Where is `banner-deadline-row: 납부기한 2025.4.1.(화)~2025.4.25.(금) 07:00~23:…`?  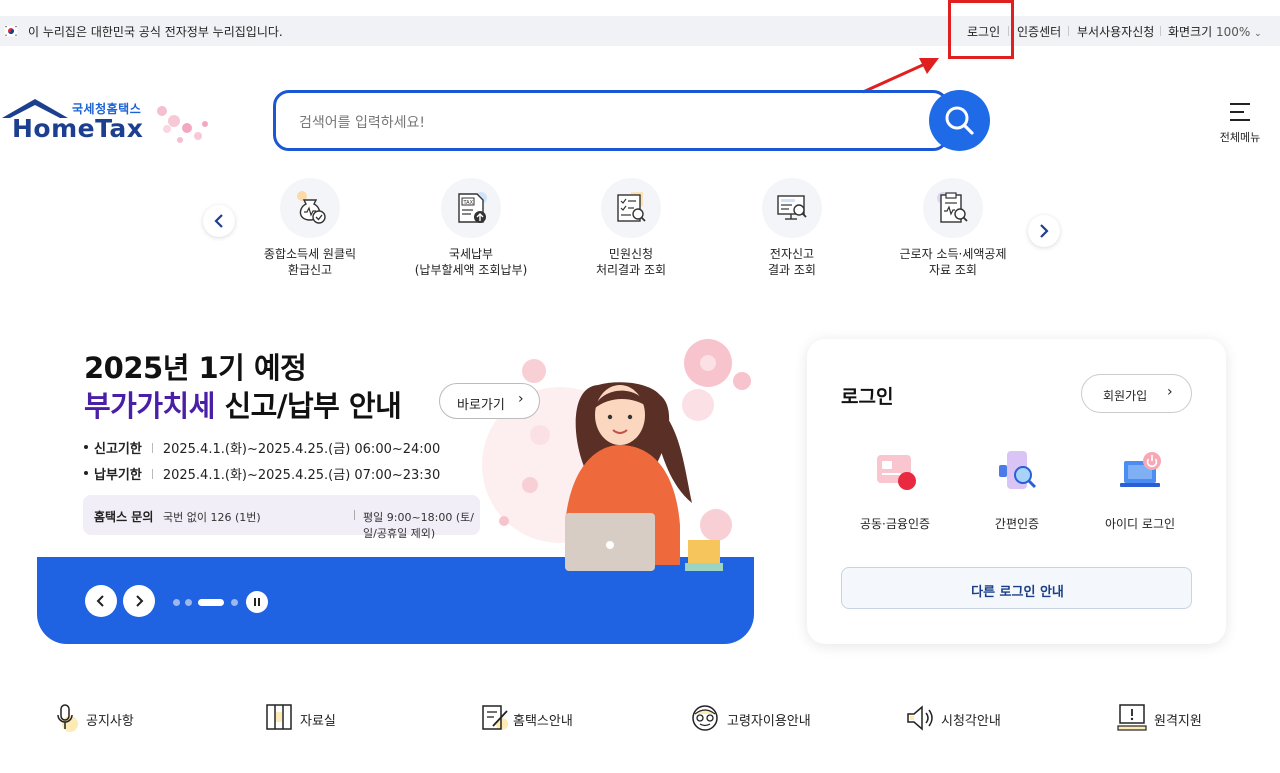
banner-deadline-row: 납부기한 2025.4.1.(화)~2025.4.25.(금) 07:00~23:… is located at coordinates (262, 473).